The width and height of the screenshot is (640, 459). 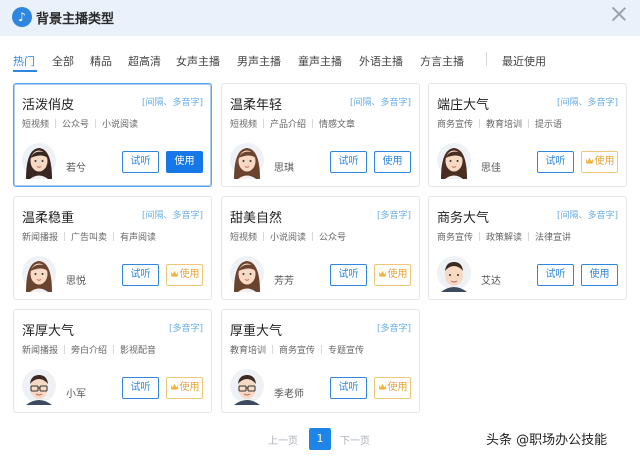 I want to click on voice-card: 端庄大气 [间隔、多音字] 商务宣传 教育培训 提示语思佳 试听 使用, so click(x=527, y=135).